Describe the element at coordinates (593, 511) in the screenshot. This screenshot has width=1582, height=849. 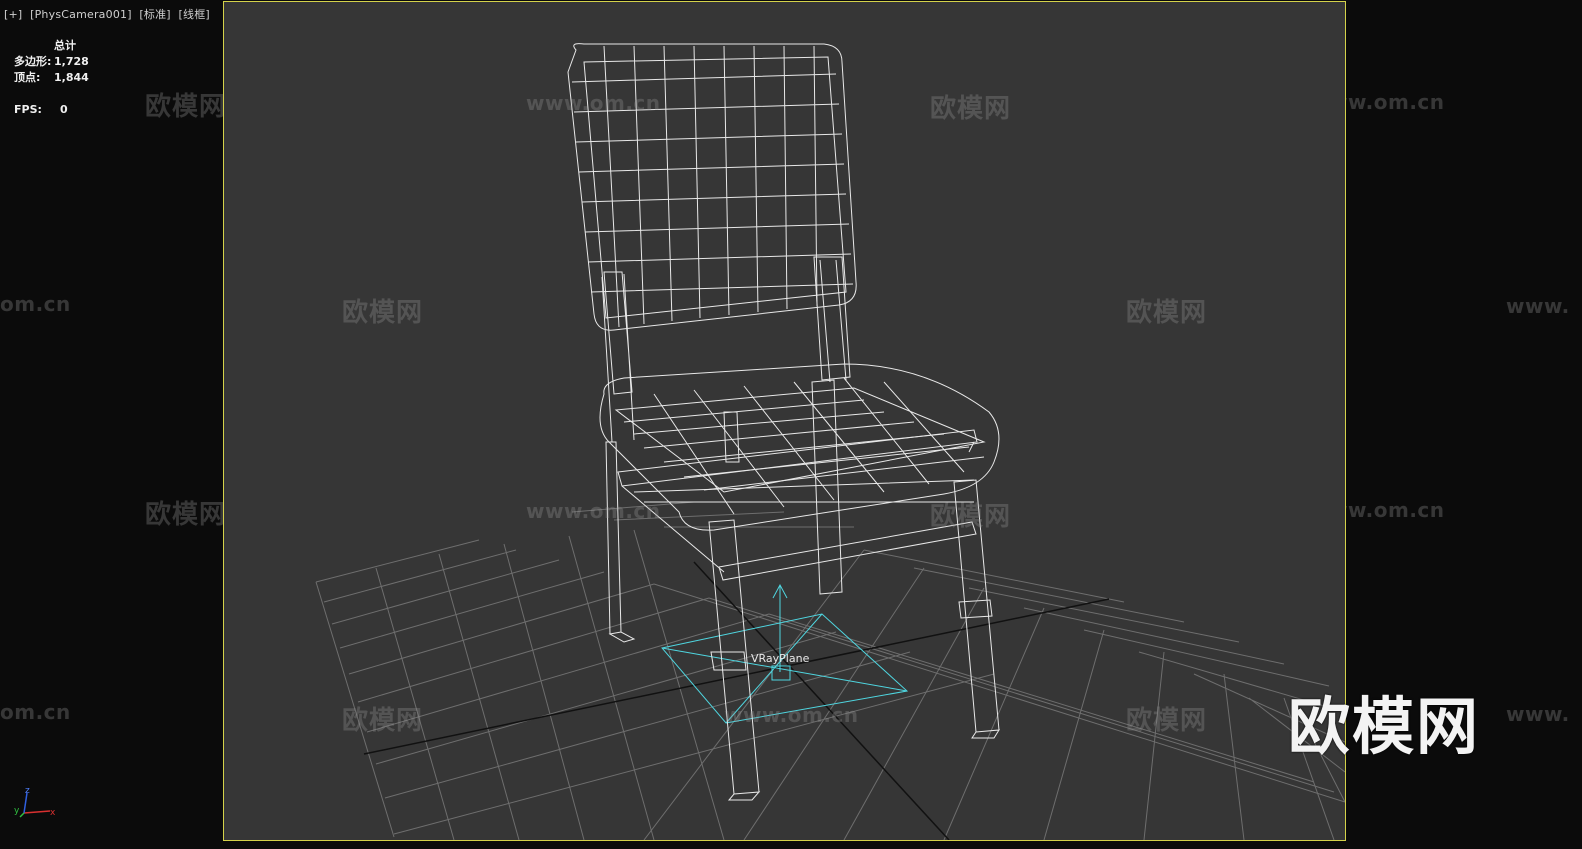
I see `watermark-url-frame-2: www.om.cn` at that location.